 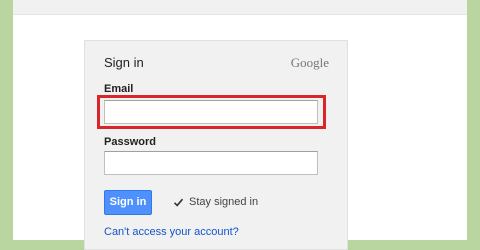 What do you see at coordinates (178, 202) in the screenshot?
I see `check-icon` at bounding box center [178, 202].